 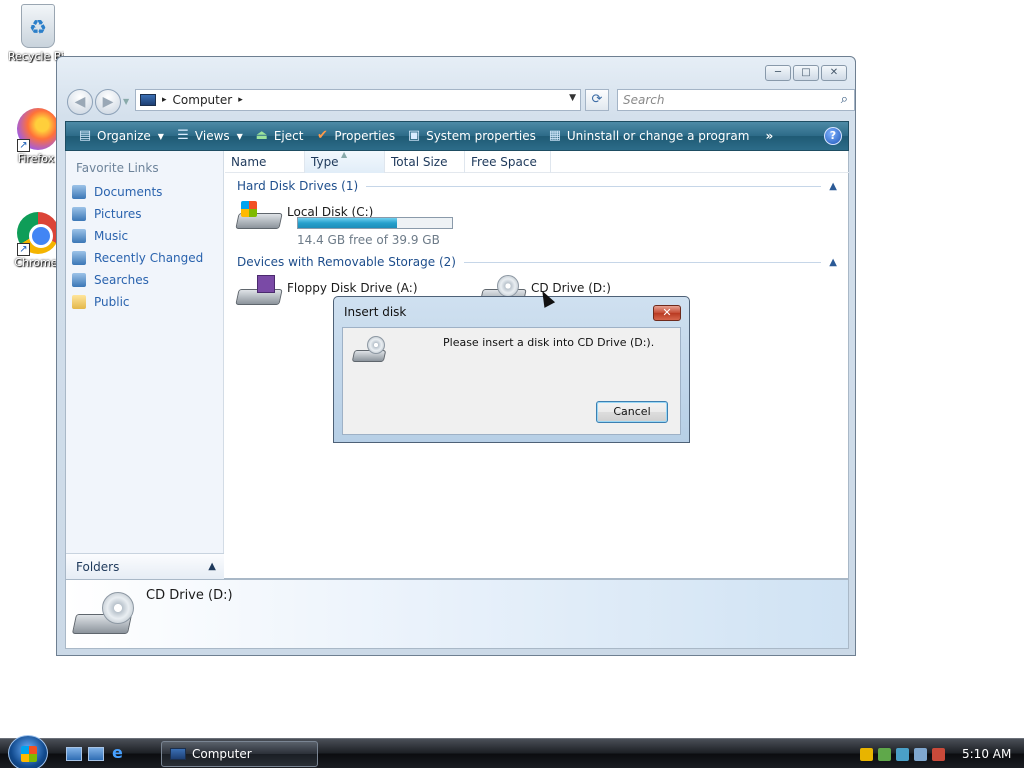 I want to click on favorite-link-music: Music, so click(x=100, y=236).